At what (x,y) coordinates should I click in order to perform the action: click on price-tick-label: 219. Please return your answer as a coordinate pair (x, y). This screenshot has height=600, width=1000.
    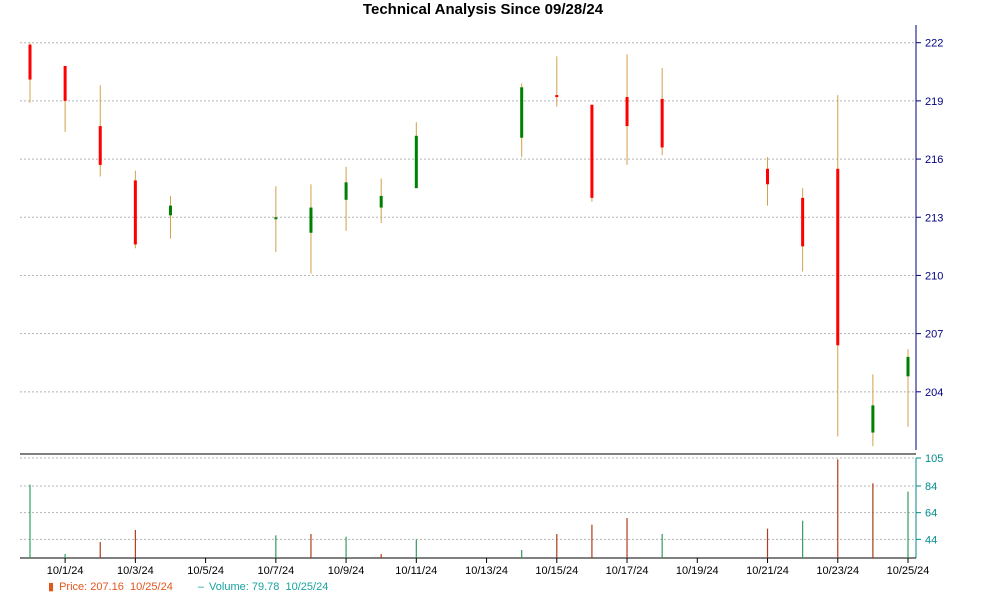
    Looking at the image, I should click on (934, 102).